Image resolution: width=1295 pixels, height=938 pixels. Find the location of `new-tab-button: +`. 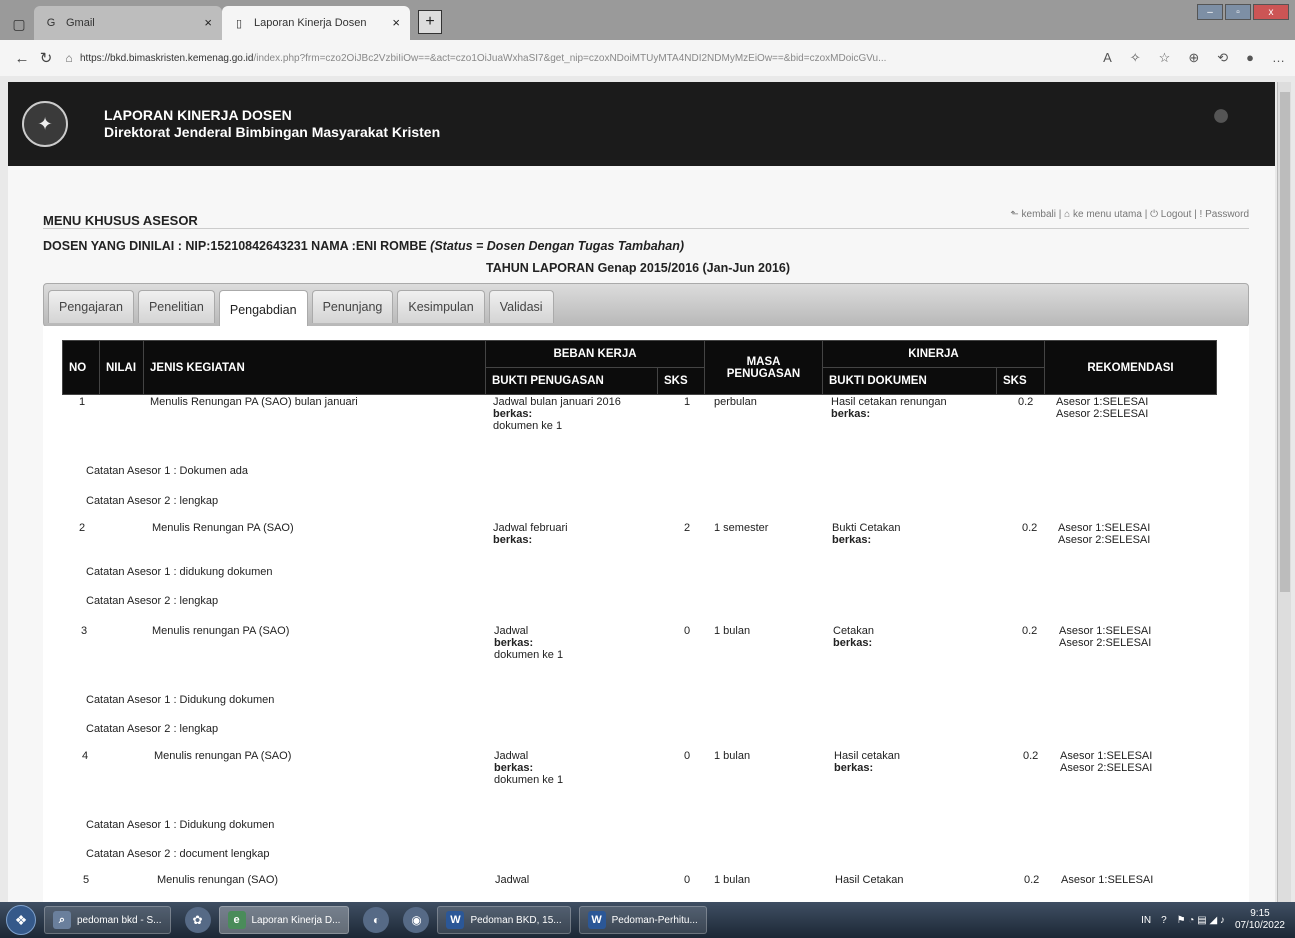

new-tab-button: + is located at coordinates (430, 22).